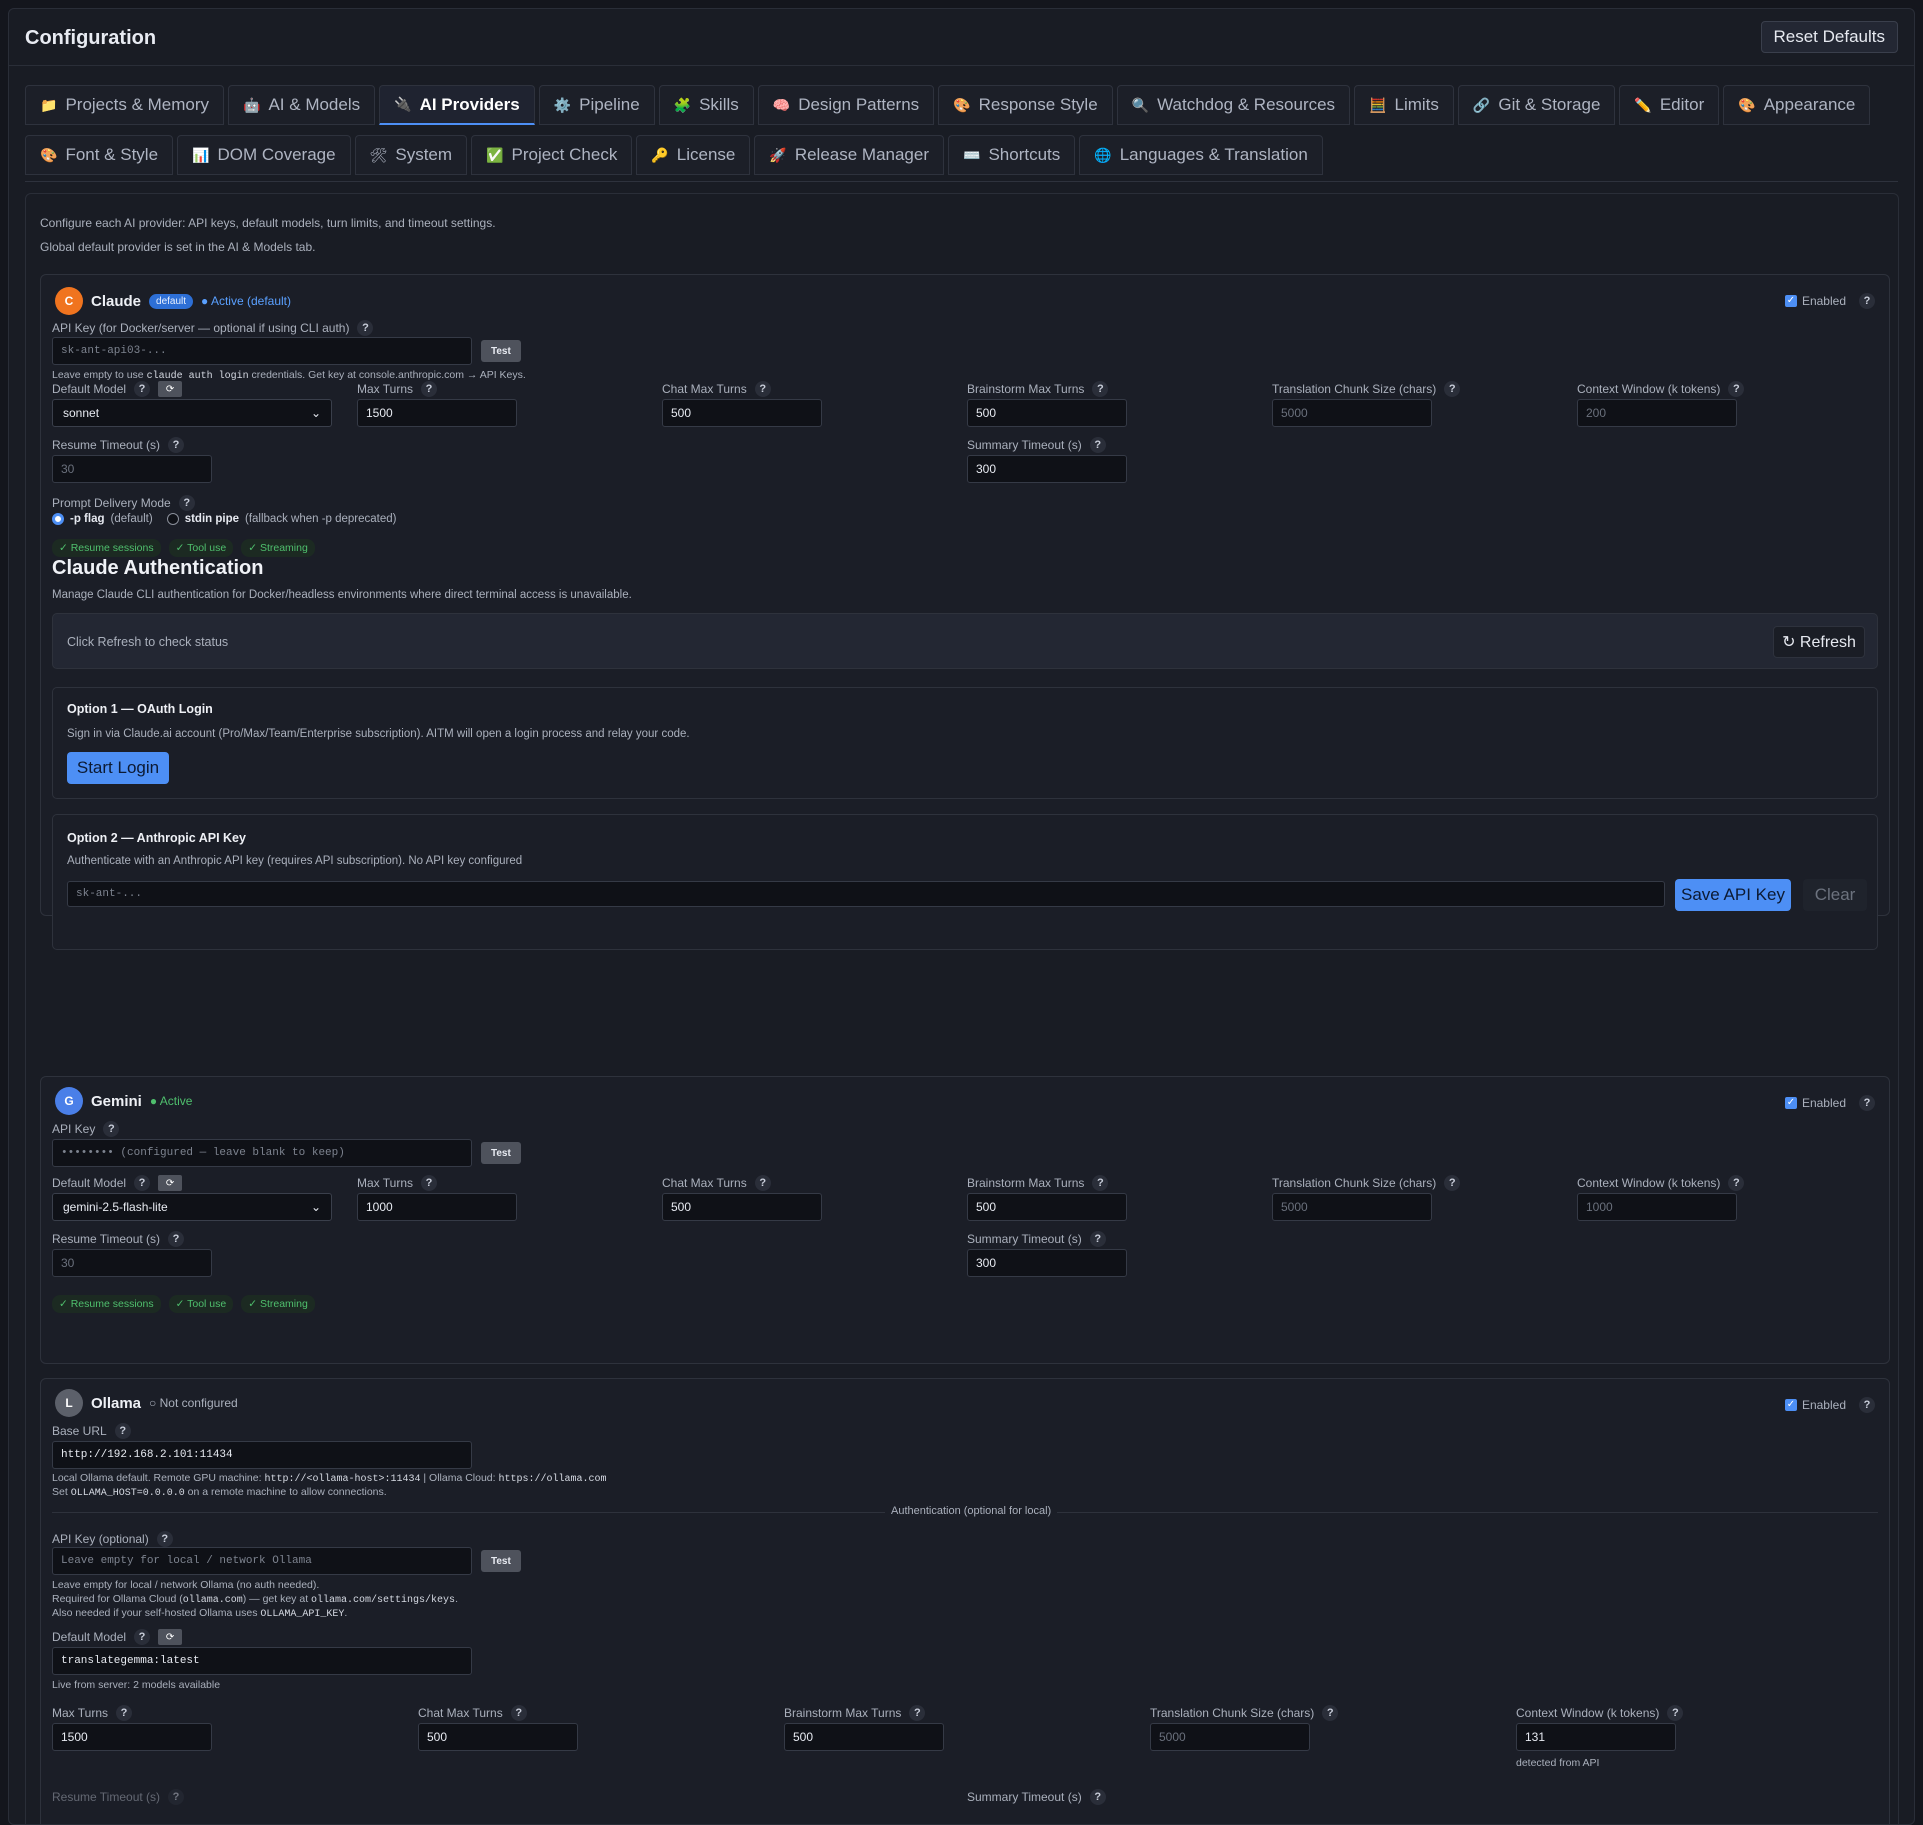  Describe the element at coordinates (457, 105) in the screenshot. I see `tab-ai-providers: 🔌 AI Providers` at that location.